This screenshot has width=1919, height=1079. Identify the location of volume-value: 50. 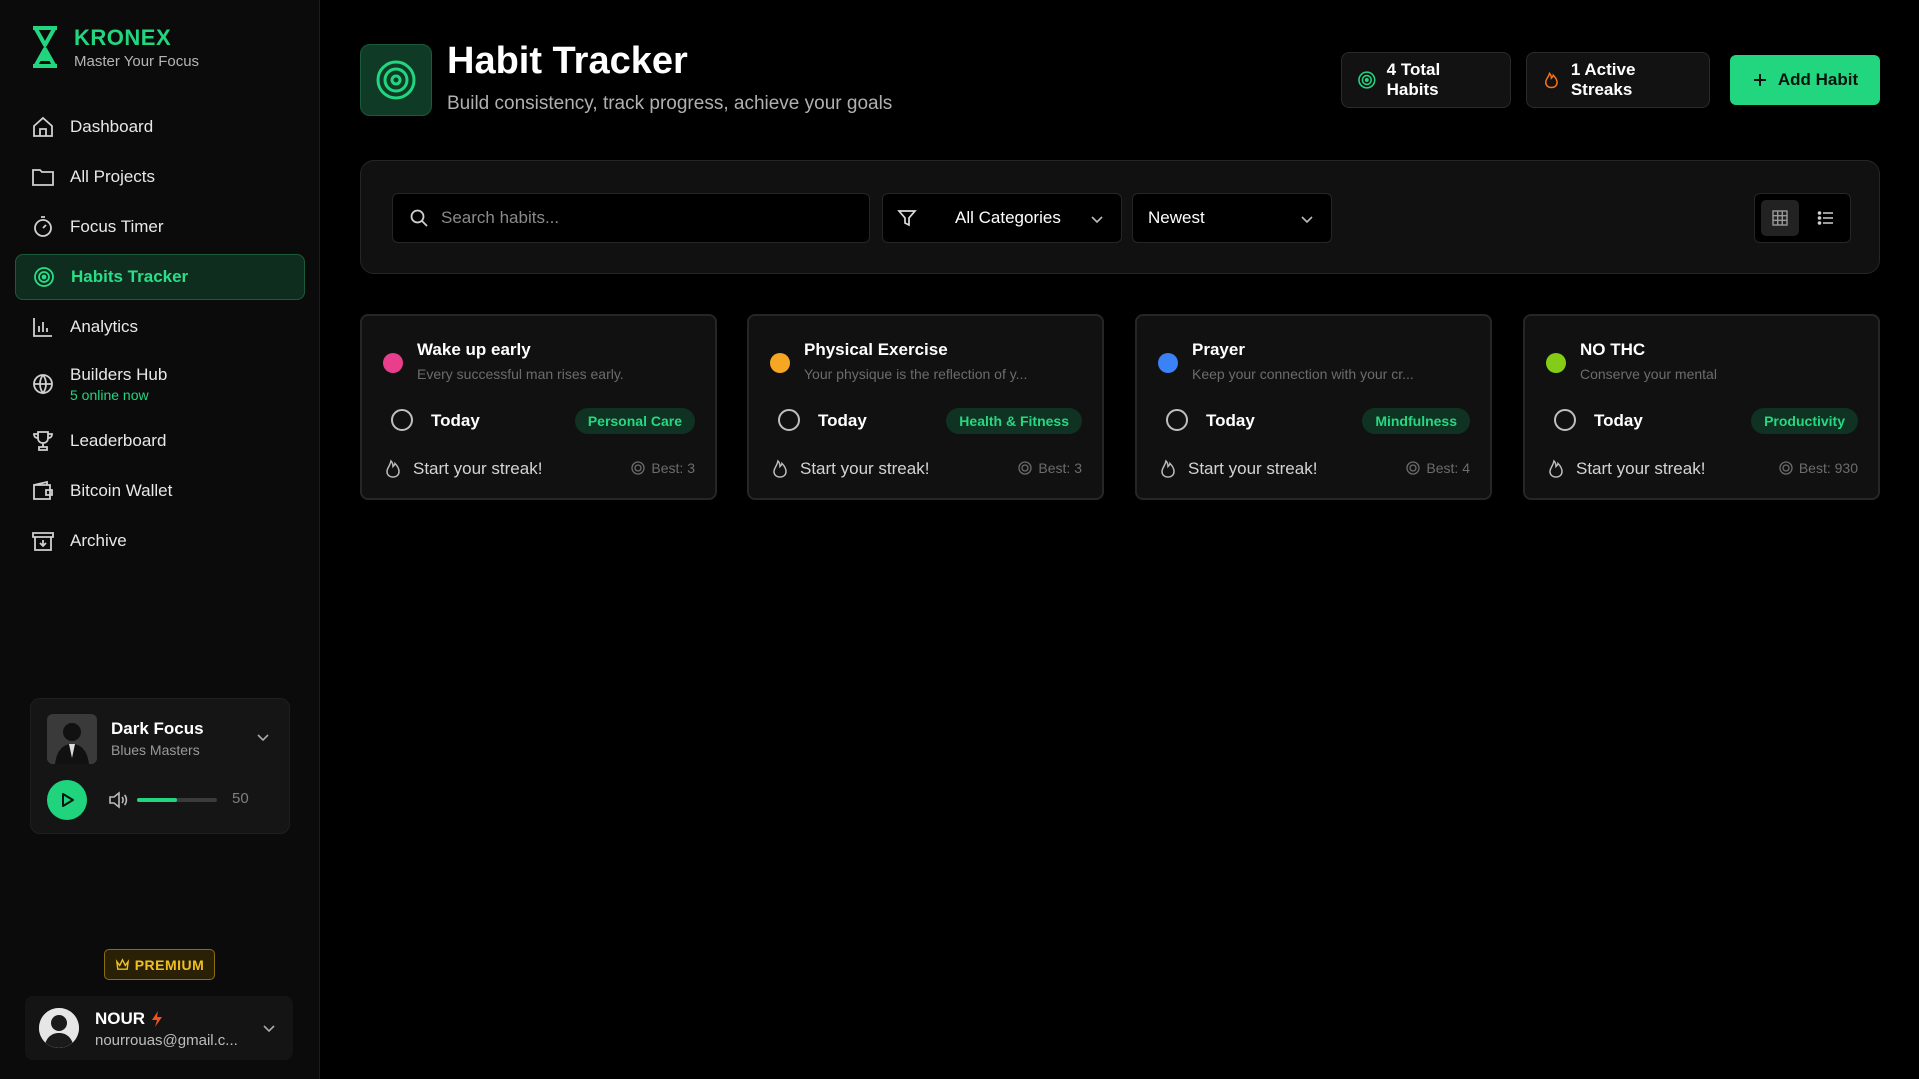
(240, 798).